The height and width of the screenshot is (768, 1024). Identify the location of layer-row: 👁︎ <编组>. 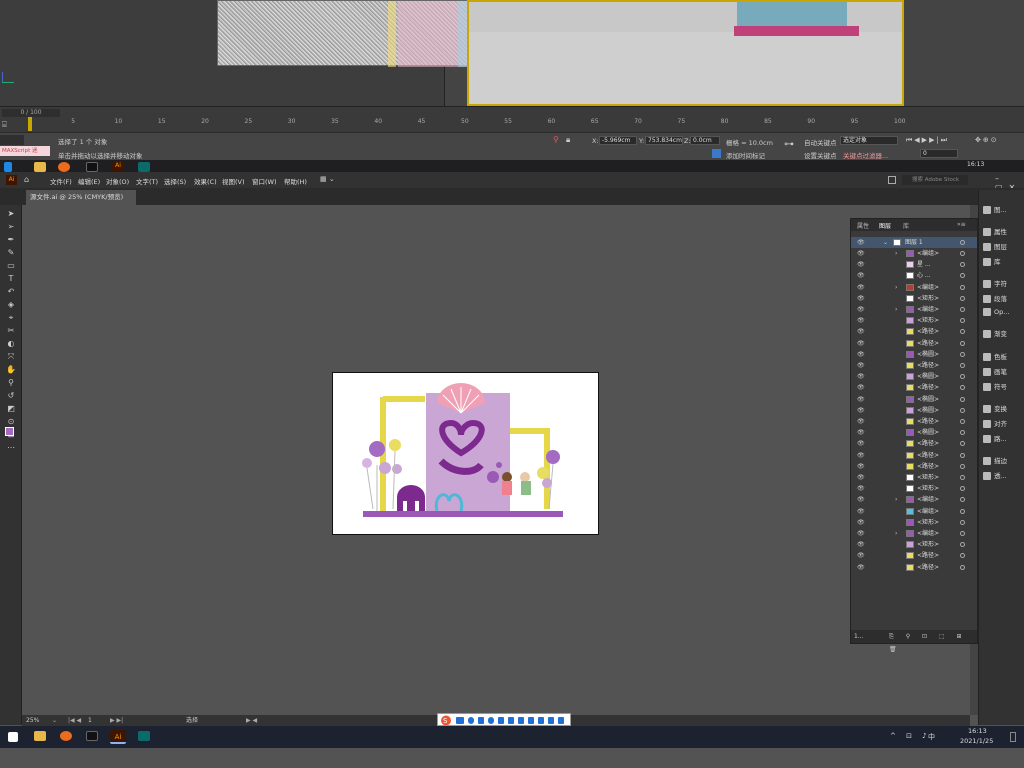
(914, 511).